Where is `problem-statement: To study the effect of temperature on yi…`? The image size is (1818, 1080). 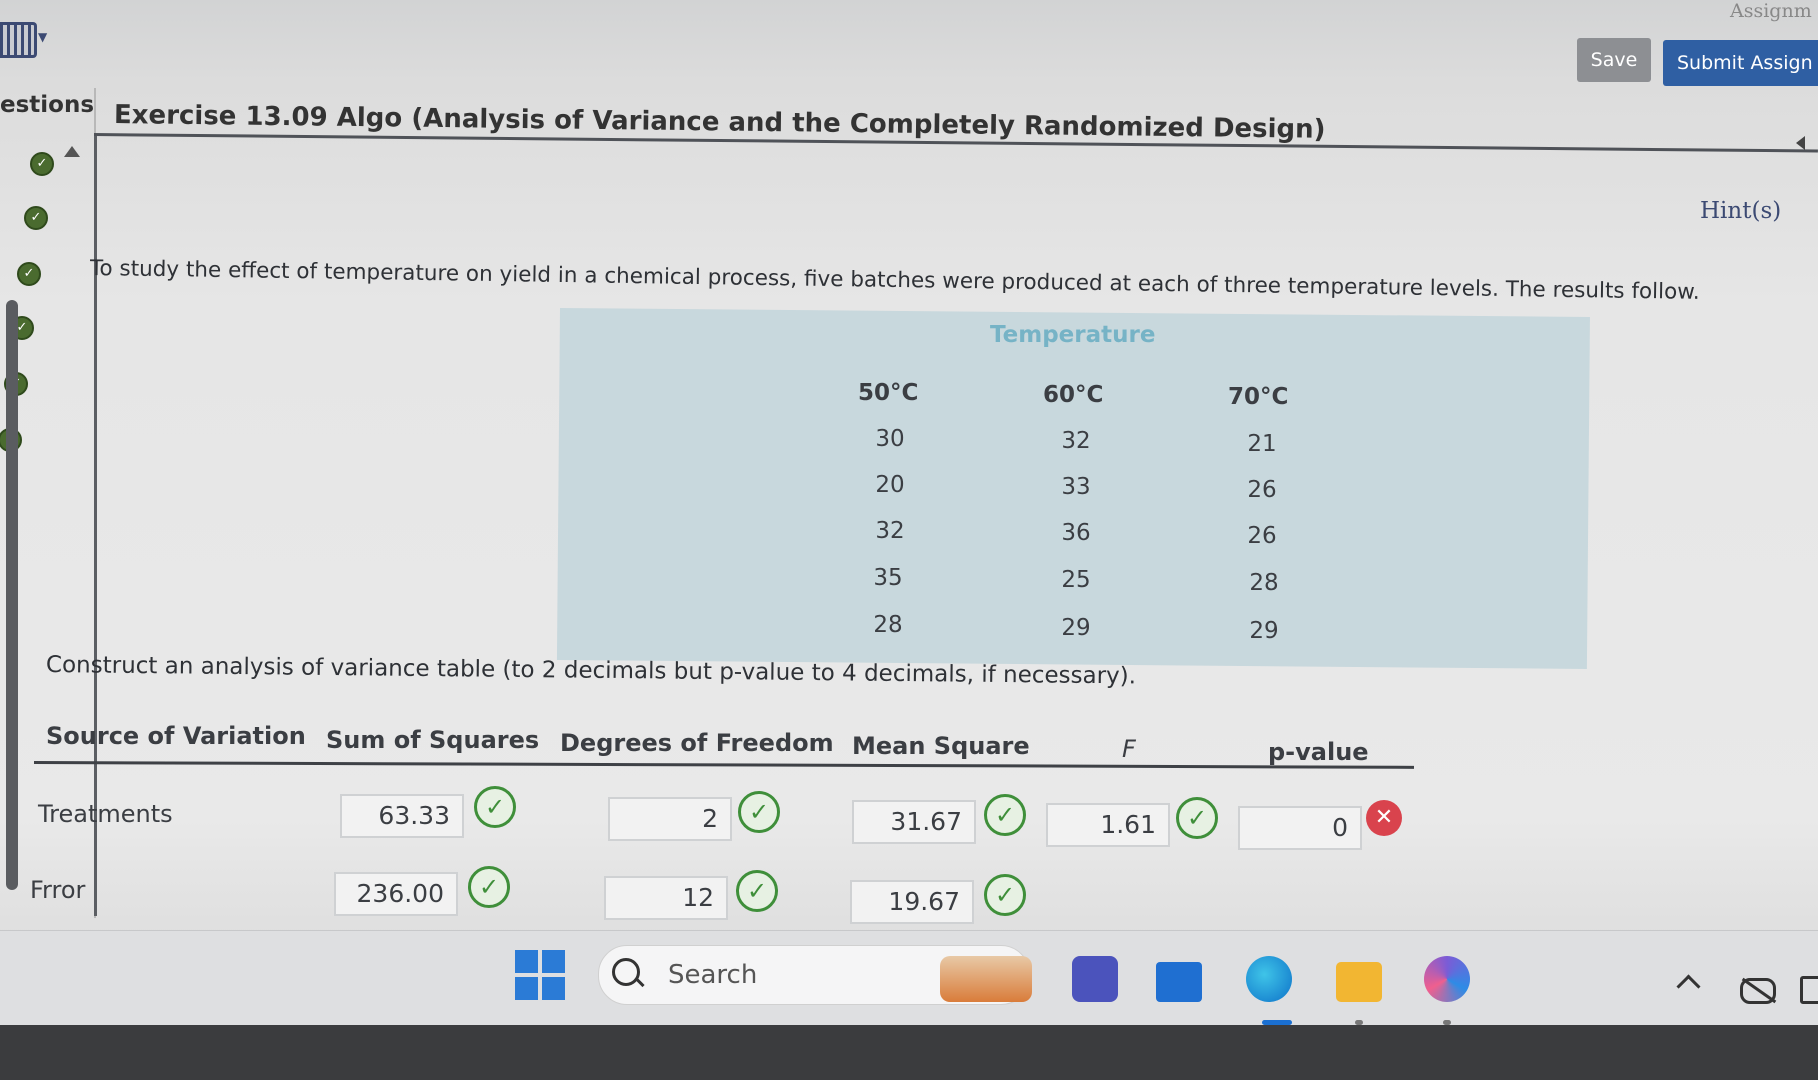 problem-statement: To study the effect of temperature on yi… is located at coordinates (894, 280).